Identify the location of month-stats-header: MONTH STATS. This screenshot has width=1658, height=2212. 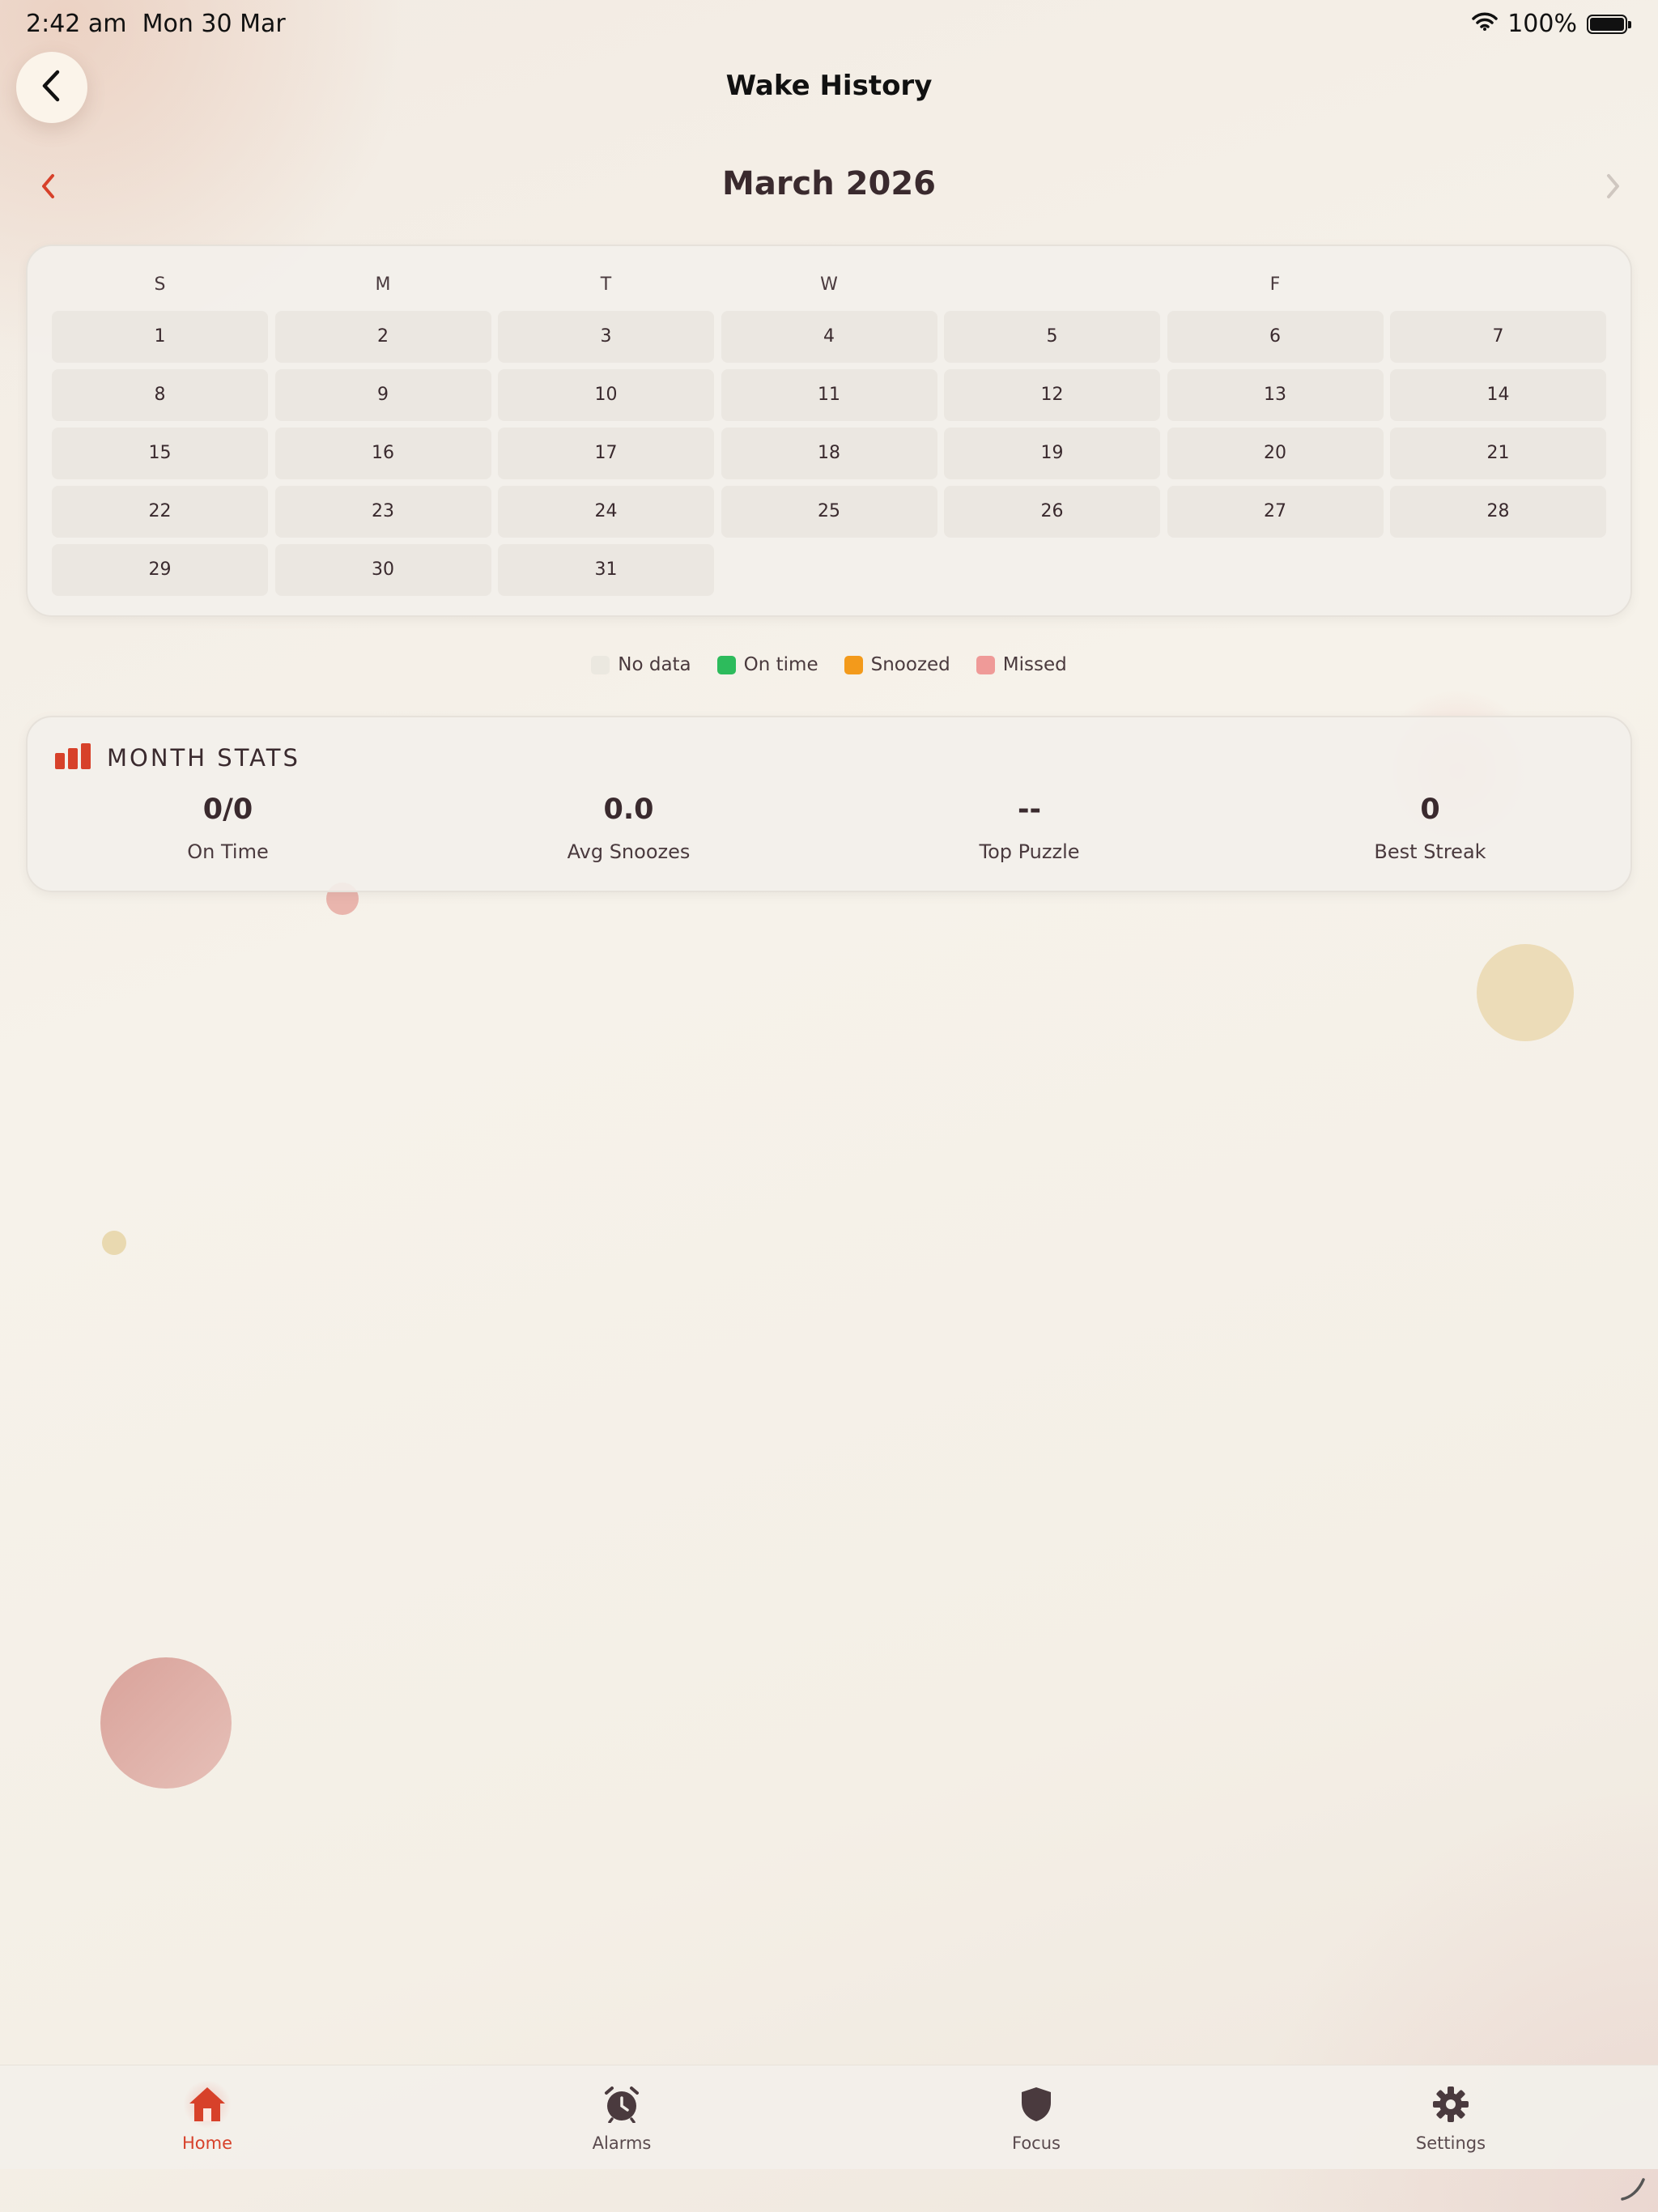
(177, 758).